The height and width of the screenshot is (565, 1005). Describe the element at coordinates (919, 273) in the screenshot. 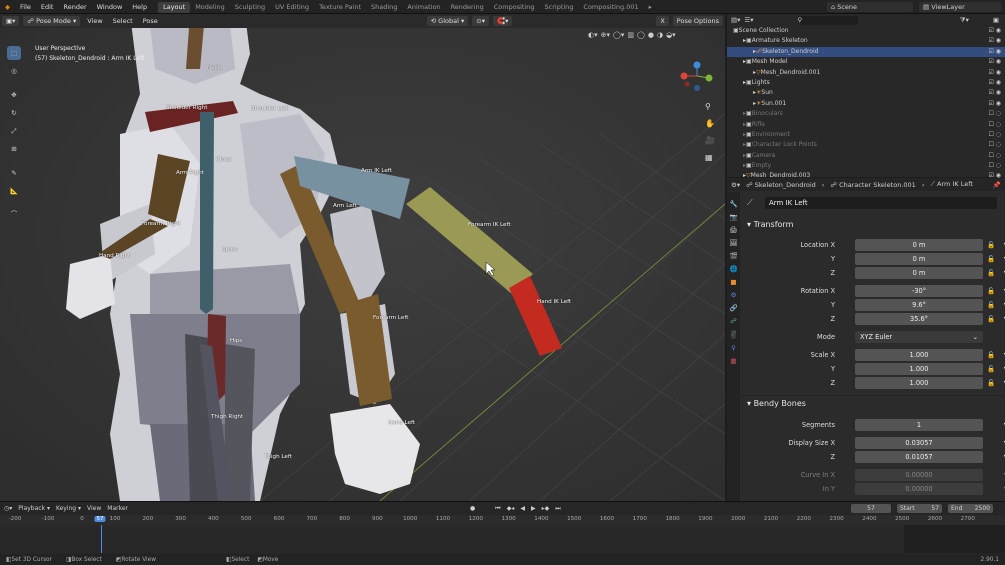

I see `location-z-field: 0 m` at that location.